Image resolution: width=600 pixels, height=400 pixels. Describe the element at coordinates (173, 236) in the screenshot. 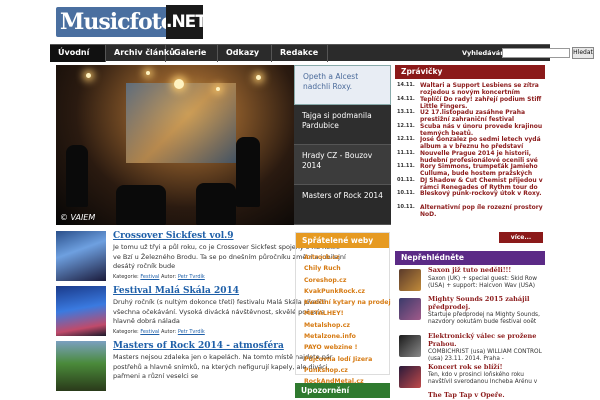

I see `article-title: Crossover Sickfest vol.9` at that location.